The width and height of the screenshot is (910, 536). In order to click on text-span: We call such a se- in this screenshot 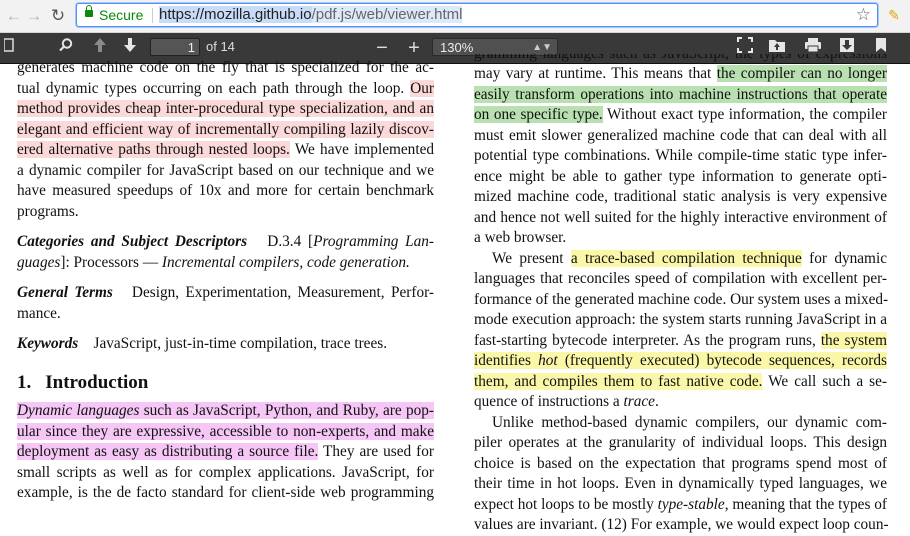, I will do `click(825, 381)`.